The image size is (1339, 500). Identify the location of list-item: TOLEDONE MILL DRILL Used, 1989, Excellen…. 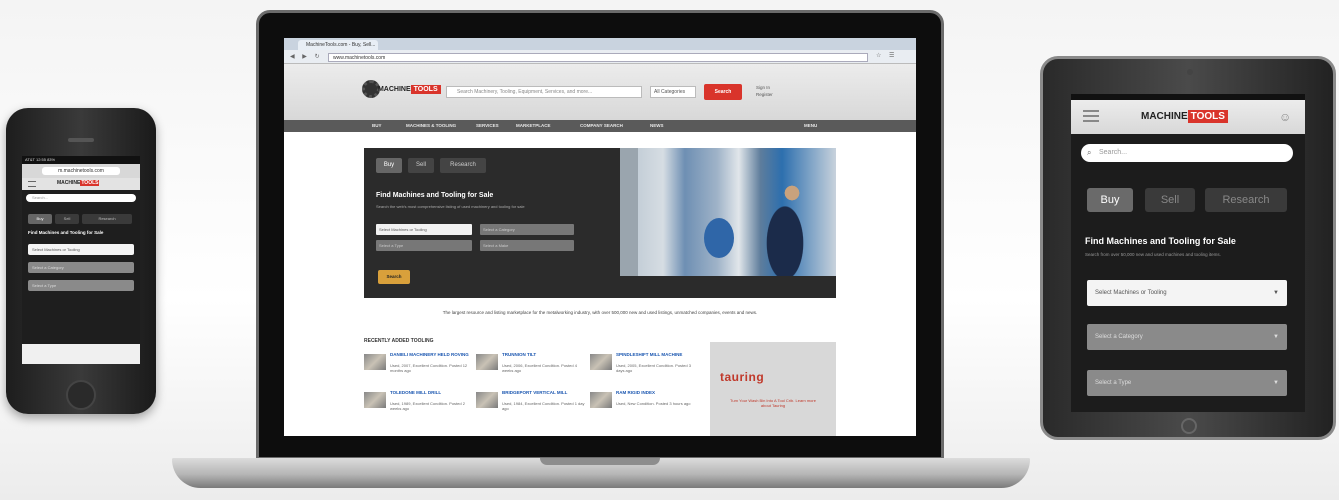
(419, 408).